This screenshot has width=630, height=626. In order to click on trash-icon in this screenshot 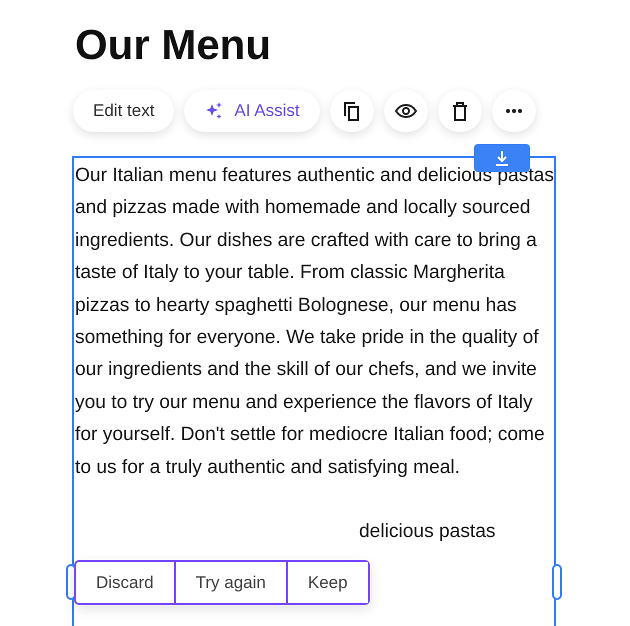, I will do `click(460, 111)`.